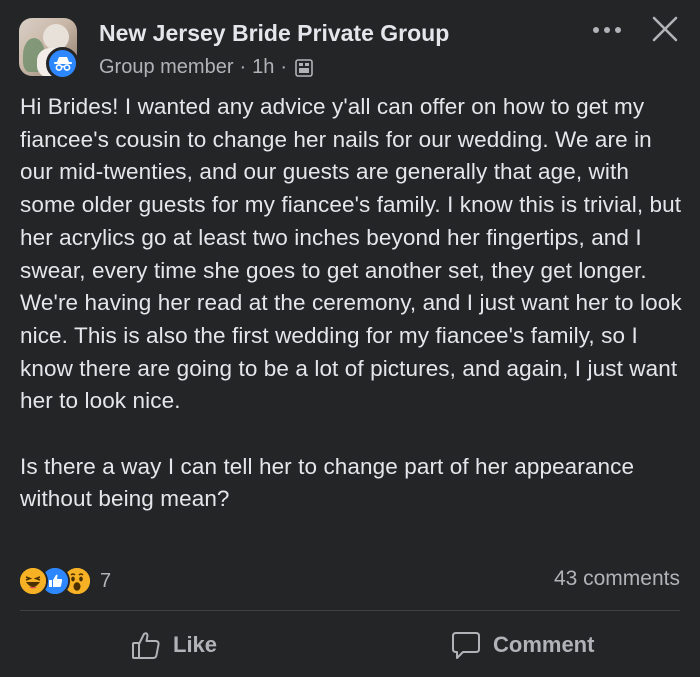 Image resolution: width=700 pixels, height=677 pixels. I want to click on reaction-count: 7, so click(106, 580).